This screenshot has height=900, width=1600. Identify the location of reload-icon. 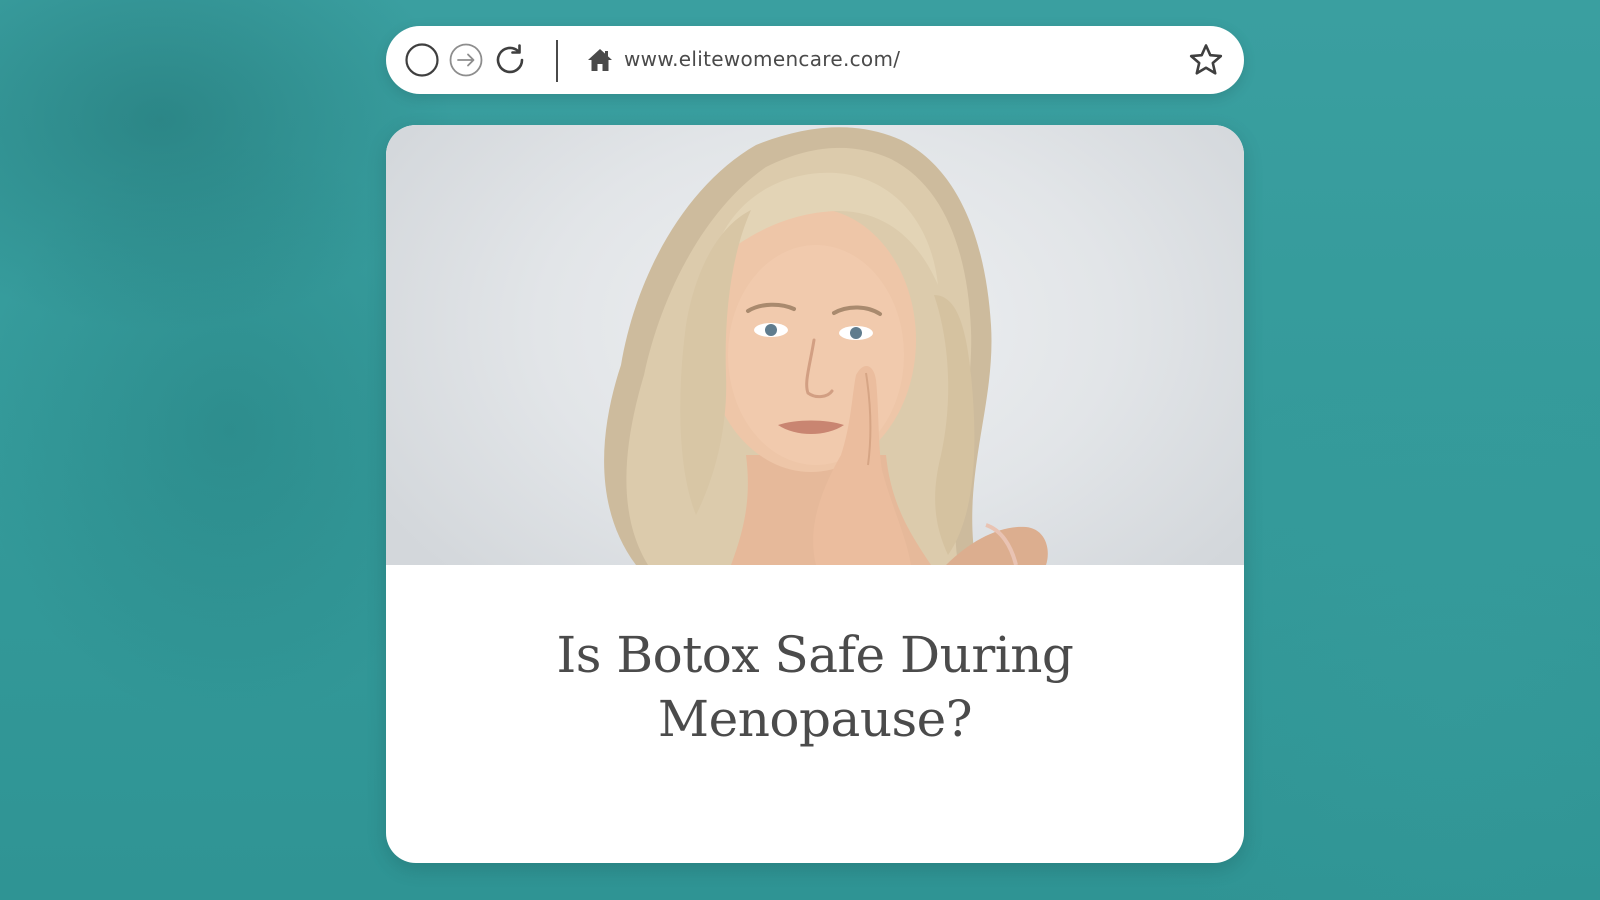
(510, 59).